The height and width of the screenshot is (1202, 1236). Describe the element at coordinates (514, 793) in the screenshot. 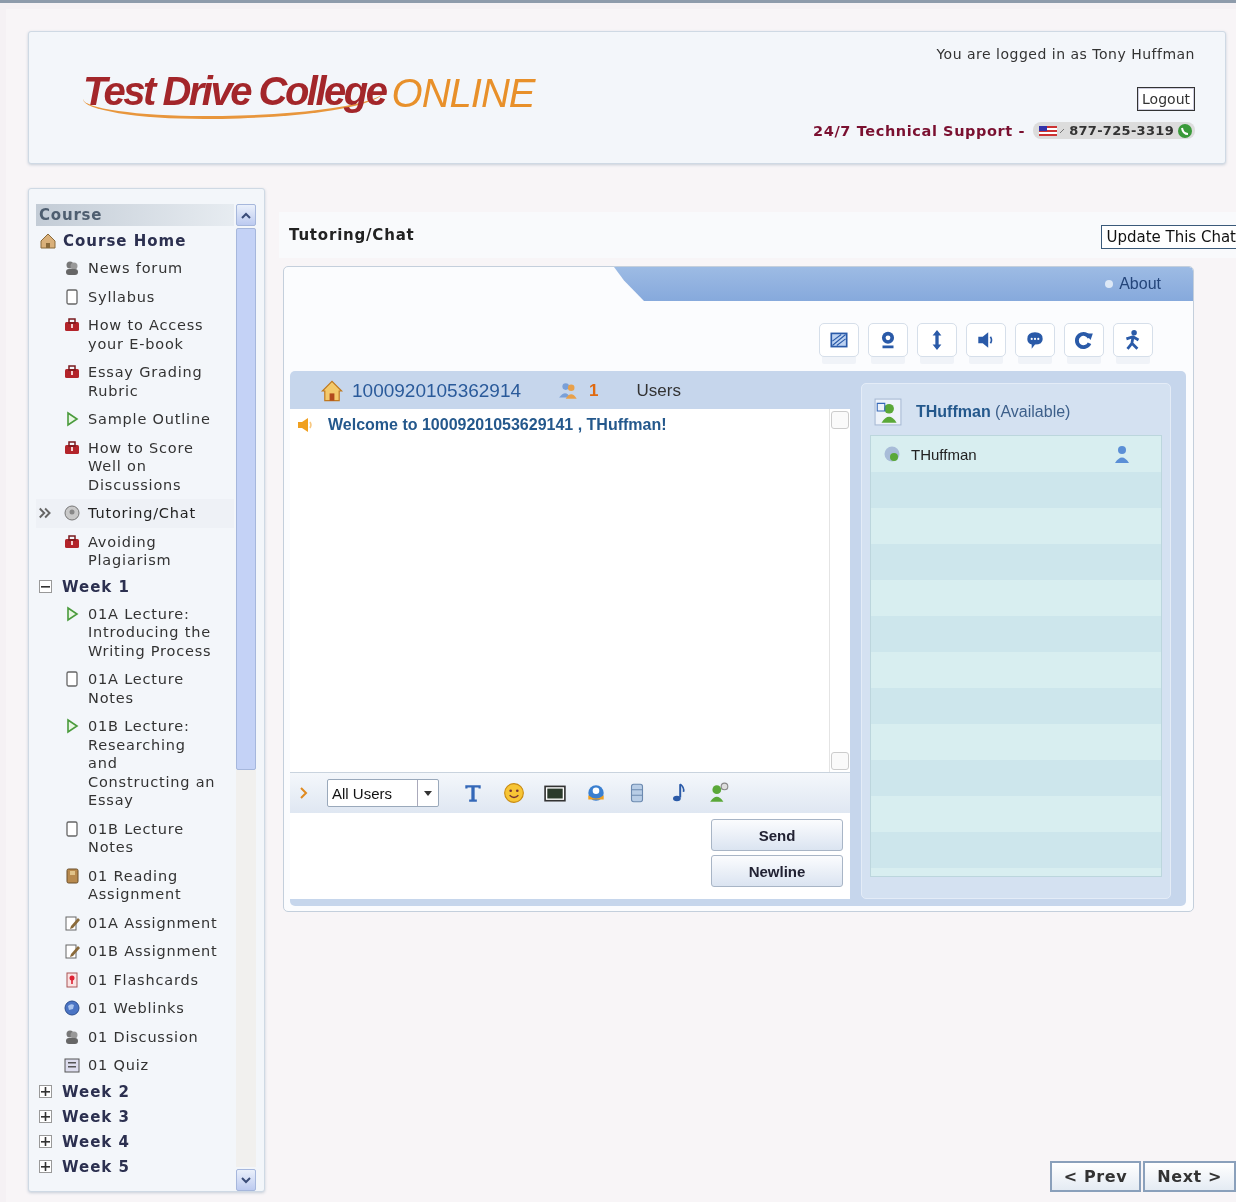

I see `smiley-icon` at that location.